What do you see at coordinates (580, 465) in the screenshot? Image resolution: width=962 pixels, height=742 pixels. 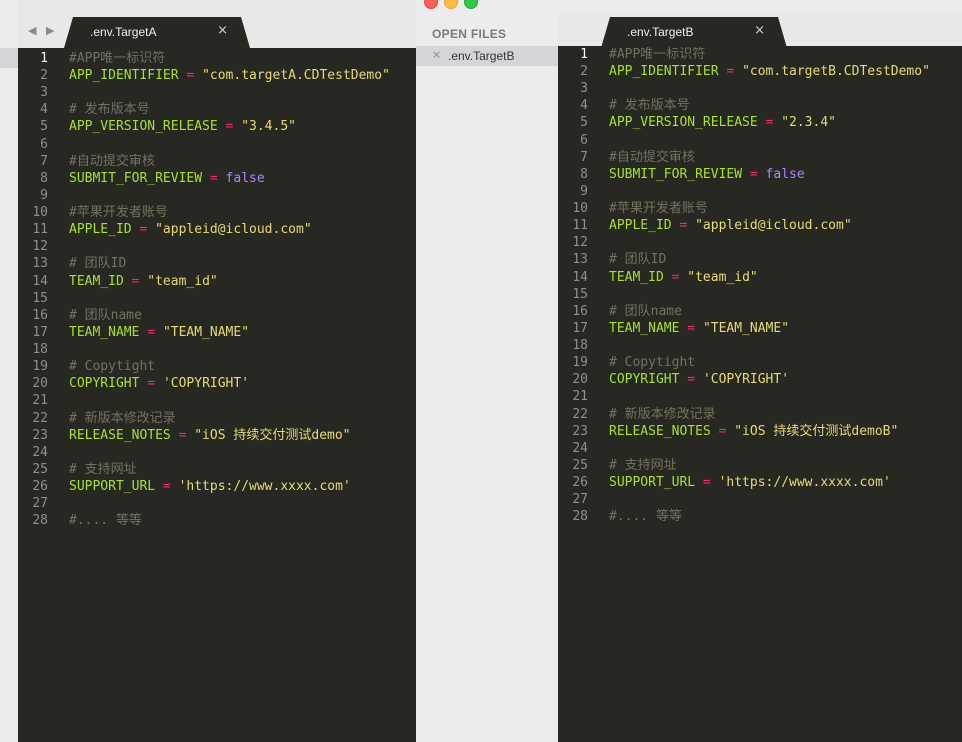 I see `line-number: 25` at bounding box center [580, 465].